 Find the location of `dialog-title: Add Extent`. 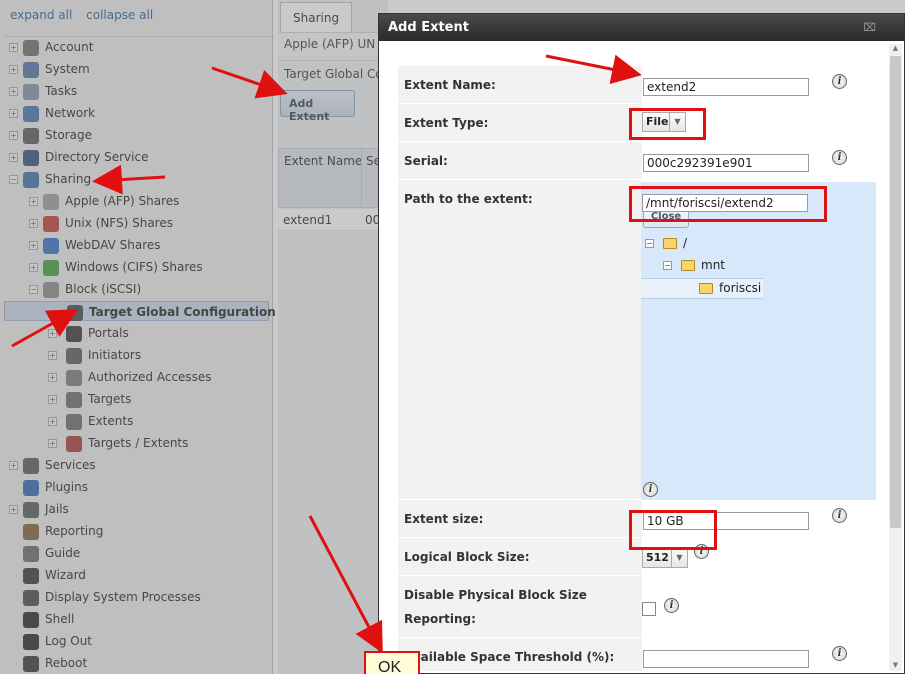

dialog-title: Add Extent is located at coordinates (641, 27).